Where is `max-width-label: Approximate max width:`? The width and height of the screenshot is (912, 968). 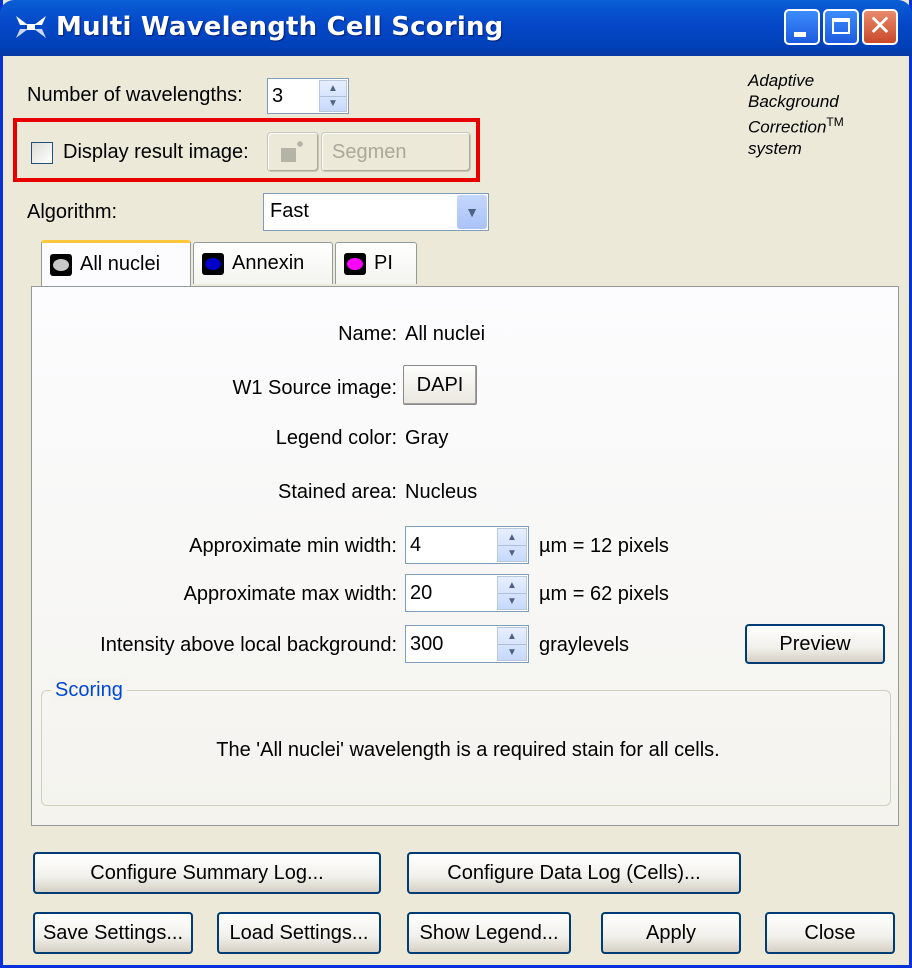 max-width-label: Approximate max width: is located at coordinates (290, 594).